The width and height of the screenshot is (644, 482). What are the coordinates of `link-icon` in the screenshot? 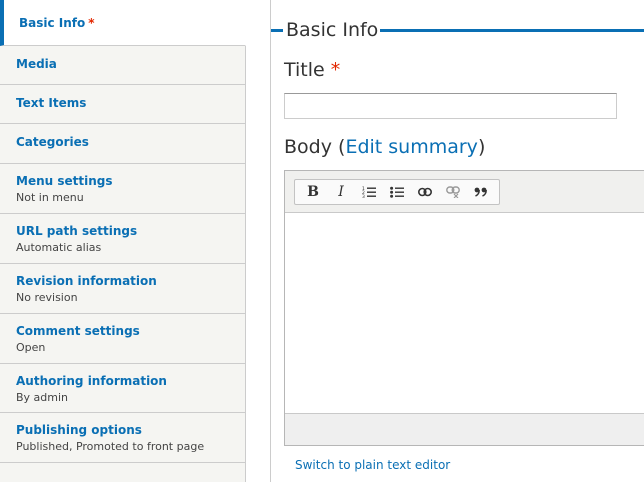 It's located at (425, 192).